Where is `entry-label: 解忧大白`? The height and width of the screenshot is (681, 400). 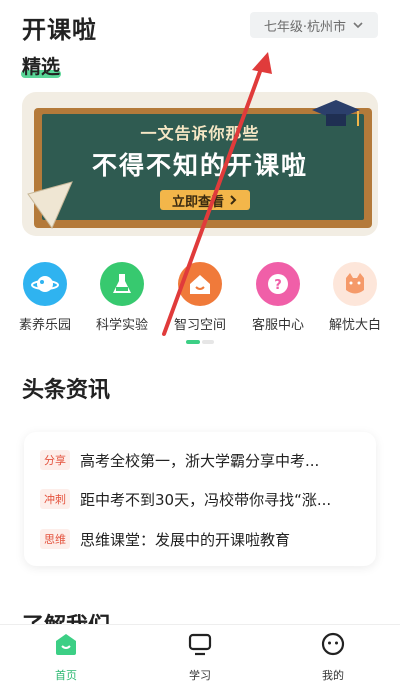
entry-label: 解忧大白 is located at coordinates (354, 325).